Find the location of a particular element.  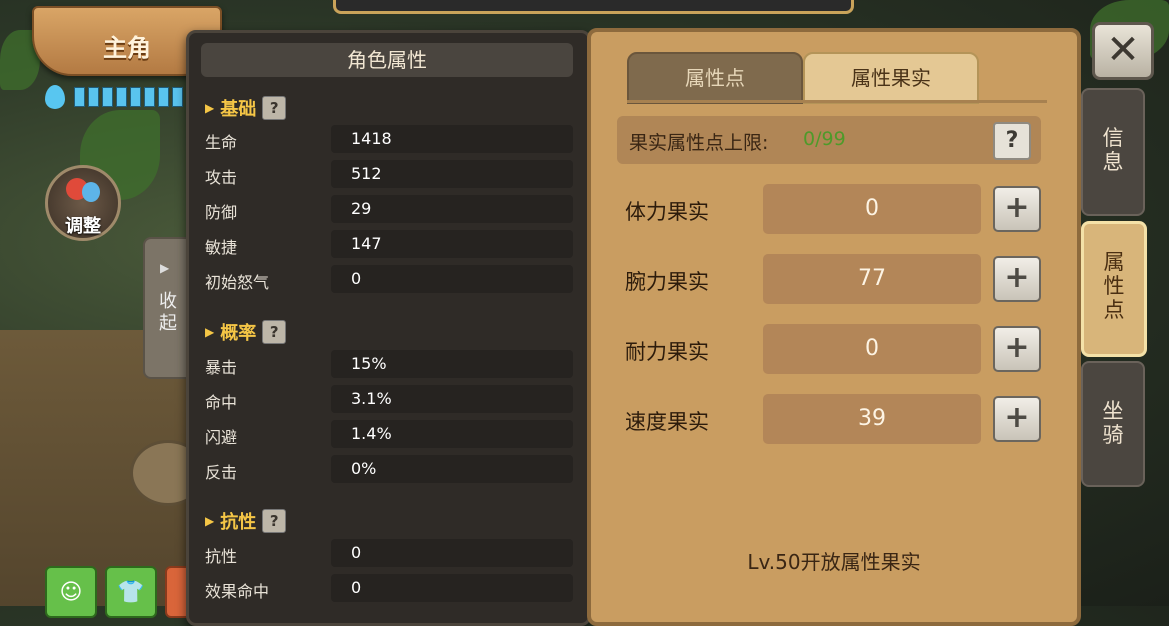

tab-attribute-points: 属性点 is located at coordinates (715, 78).